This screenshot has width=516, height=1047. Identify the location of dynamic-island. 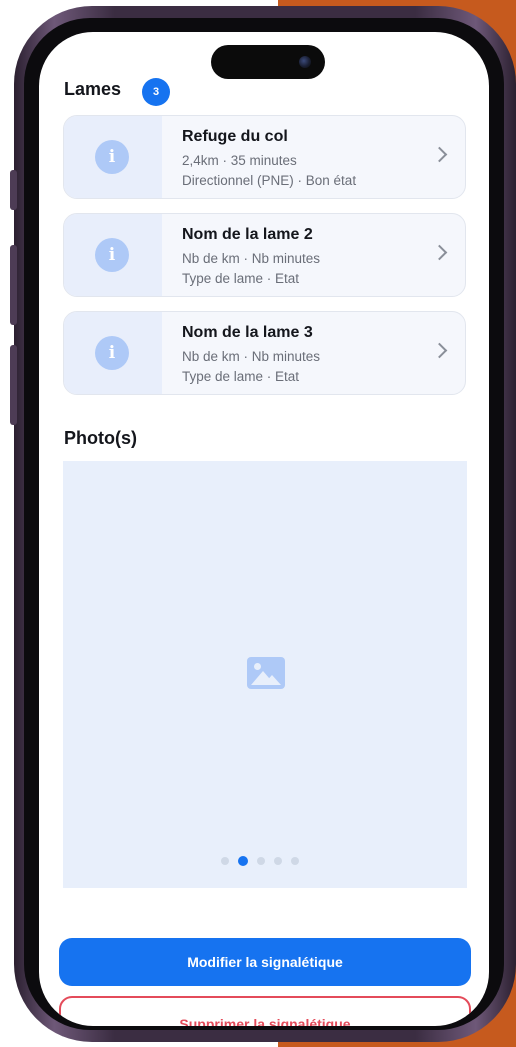
(268, 62).